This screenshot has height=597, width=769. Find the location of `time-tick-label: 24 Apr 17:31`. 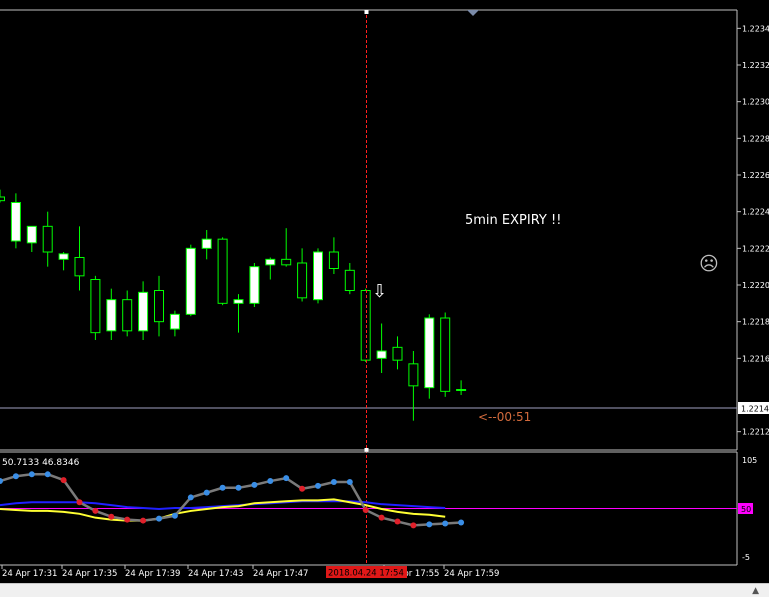

time-tick-label: 24 Apr 17:31 is located at coordinates (29, 574).